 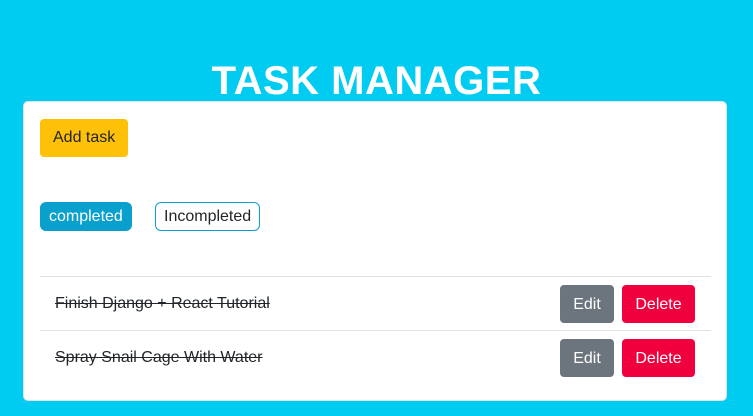 I want to click on task-row: Spray Snail Cage With Water Edit Delete, so click(x=375, y=358).